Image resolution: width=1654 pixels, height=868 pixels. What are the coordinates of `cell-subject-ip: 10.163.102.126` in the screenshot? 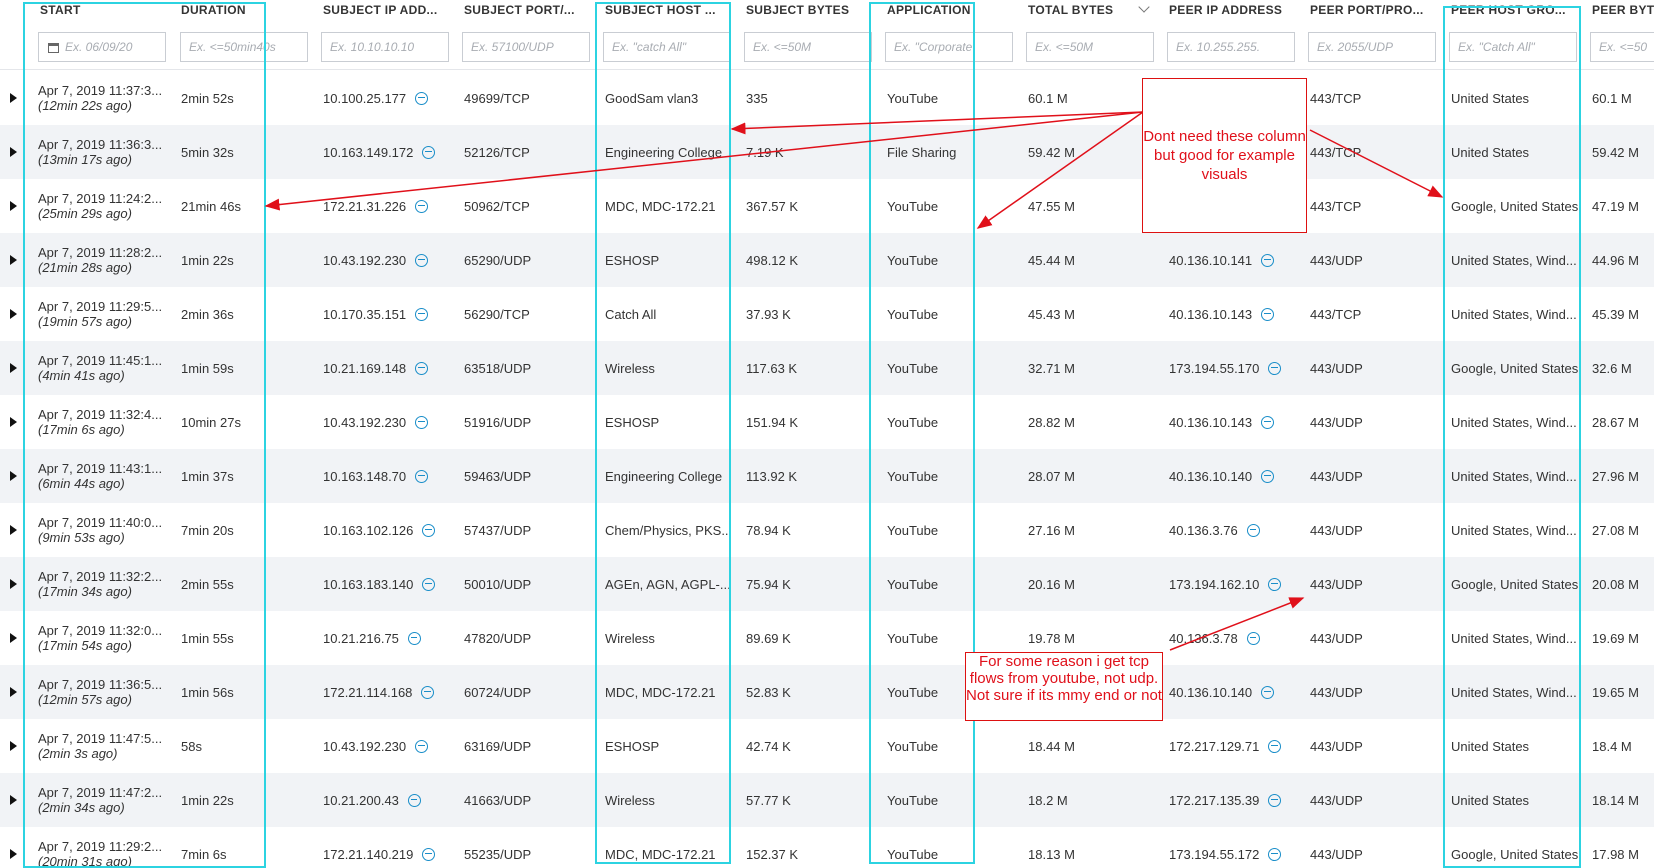 It's located at (390, 530).